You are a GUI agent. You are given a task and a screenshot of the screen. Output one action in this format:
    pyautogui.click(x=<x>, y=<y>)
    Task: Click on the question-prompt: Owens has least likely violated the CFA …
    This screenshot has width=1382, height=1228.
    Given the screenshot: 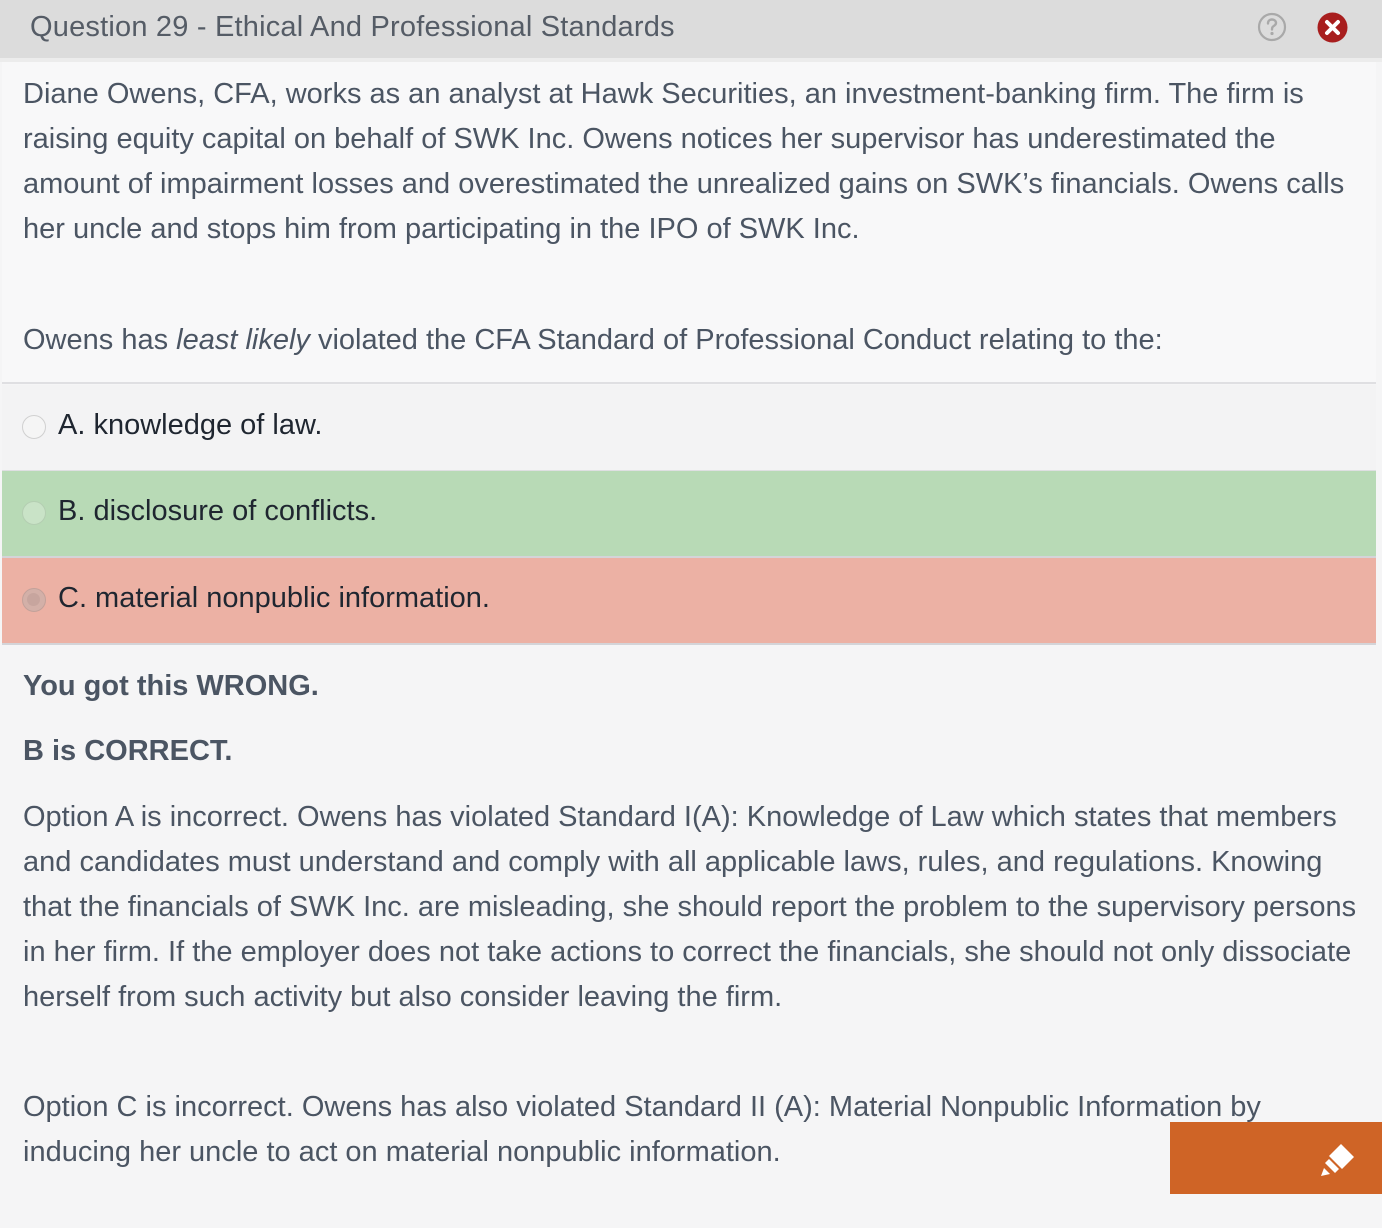 What is the action you would take?
    pyautogui.click(x=688, y=340)
    